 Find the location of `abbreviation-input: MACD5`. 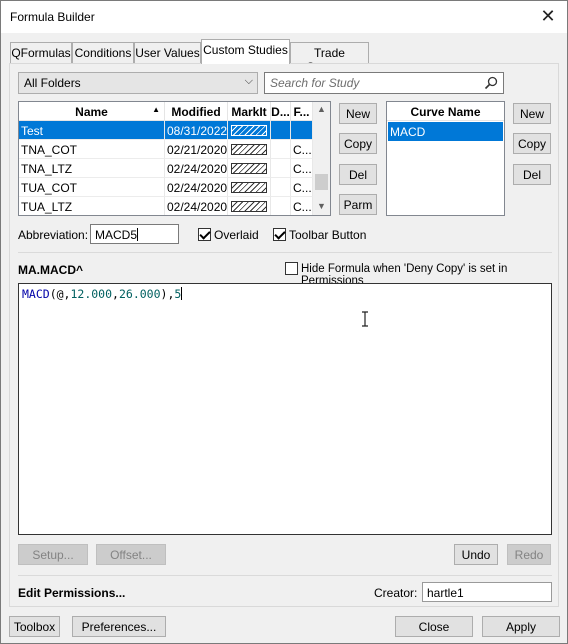

abbreviation-input: MACD5 is located at coordinates (134, 234).